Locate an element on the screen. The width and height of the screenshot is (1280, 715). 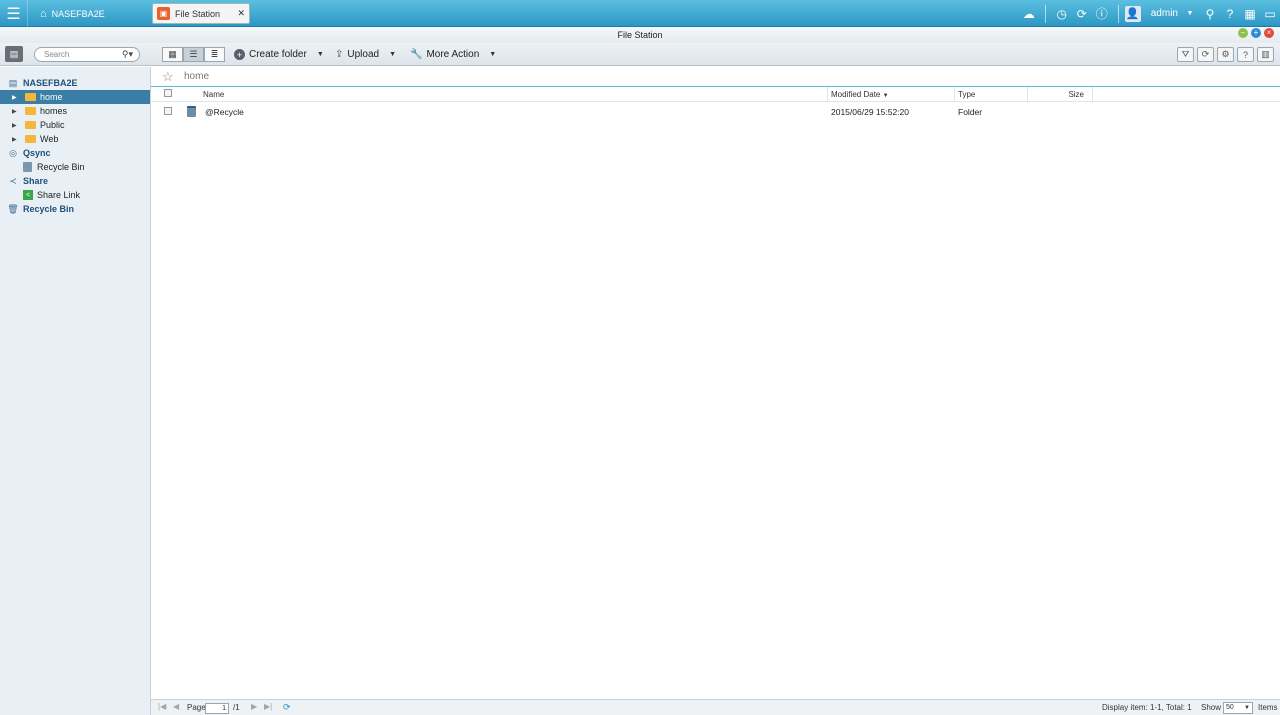
chevron-down-icon: ▼ is located at coordinates (1190, 14).